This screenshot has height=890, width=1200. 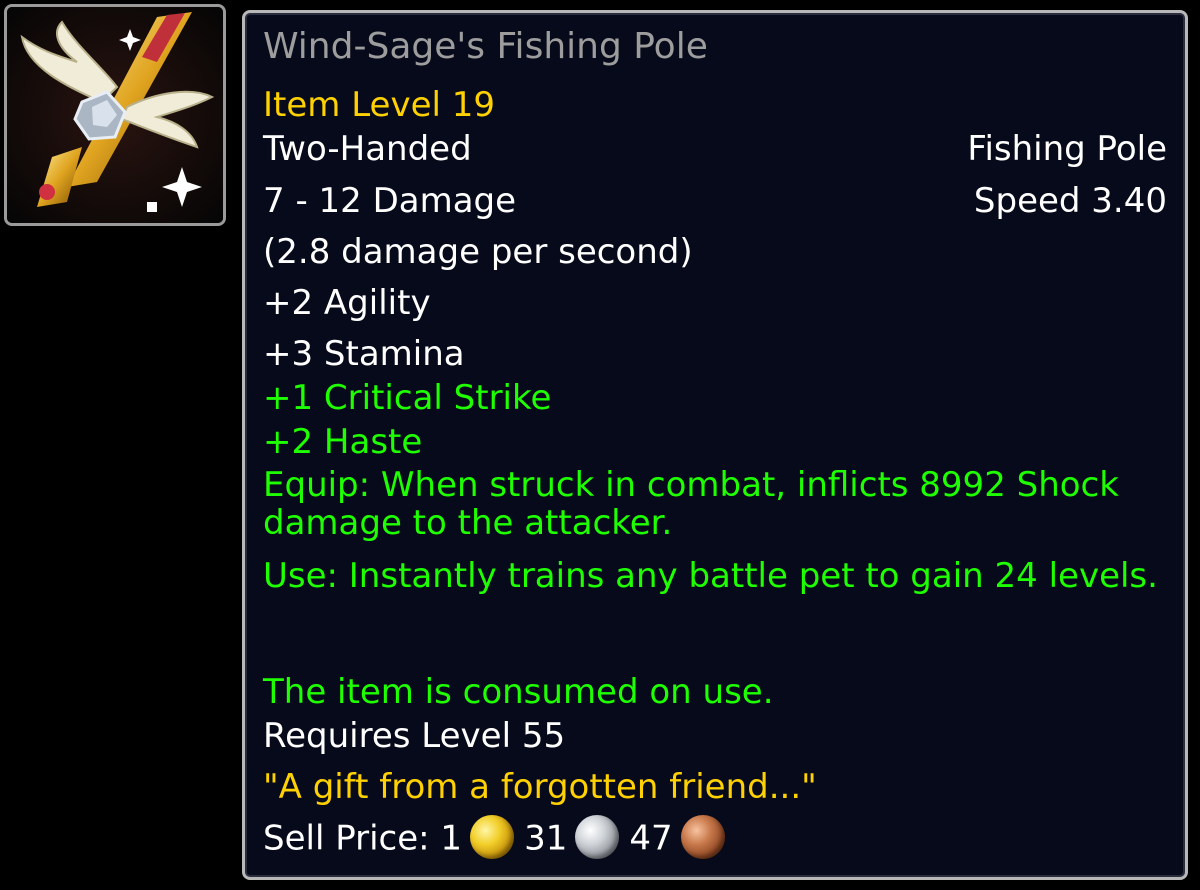 I want to click on slot-row: Two-Handed Fishing Pole, so click(x=715, y=149).